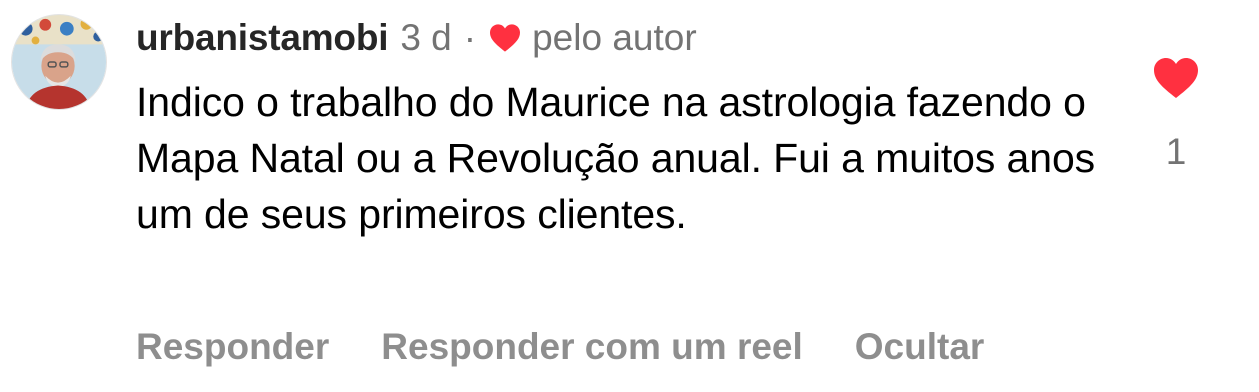 The width and height of the screenshot is (1259, 392). Describe the element at coordinates (592, 347) in the screenshot. I see `reply-with-reel-button: Responder com um reel` at that location.